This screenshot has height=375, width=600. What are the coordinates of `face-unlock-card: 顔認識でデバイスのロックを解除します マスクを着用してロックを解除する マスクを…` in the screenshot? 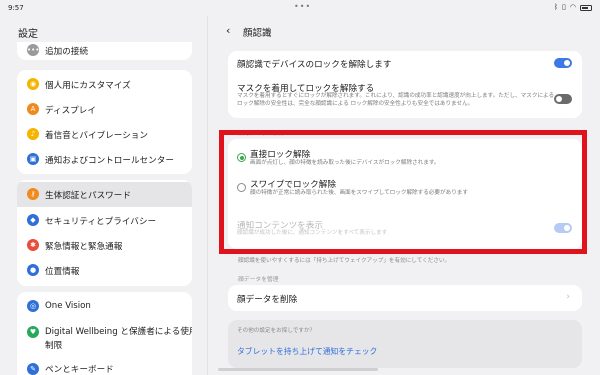 It's located at (405, 84).